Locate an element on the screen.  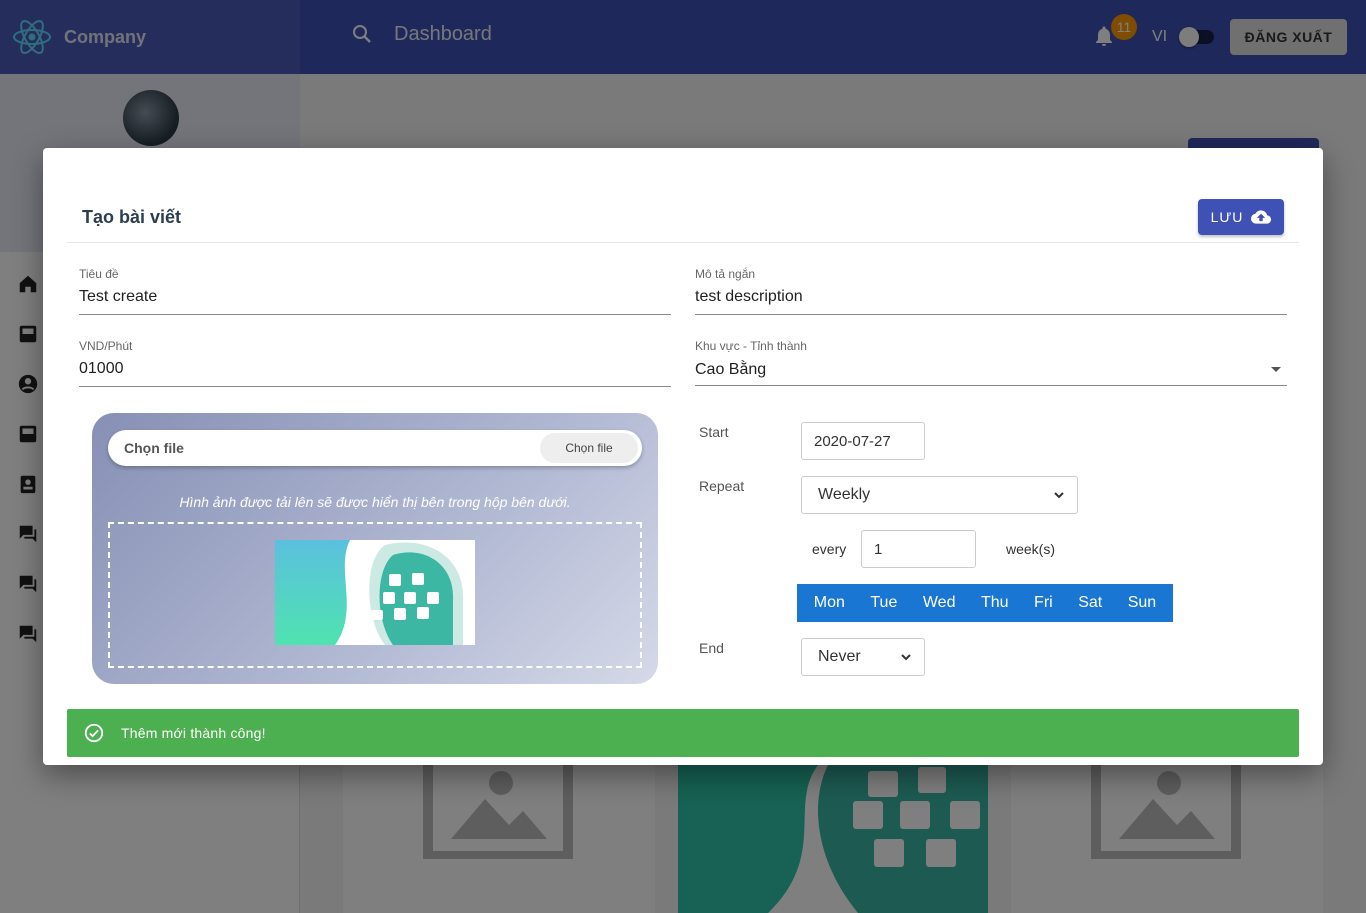
caret-down-icon is located at coordinates (1276, 369).